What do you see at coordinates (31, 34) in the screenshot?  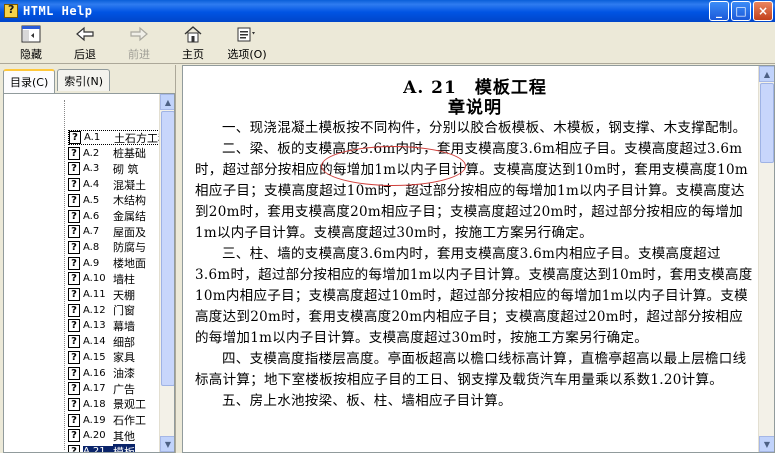 I see `hide-pane-icon` at bounding box center [31, 34].